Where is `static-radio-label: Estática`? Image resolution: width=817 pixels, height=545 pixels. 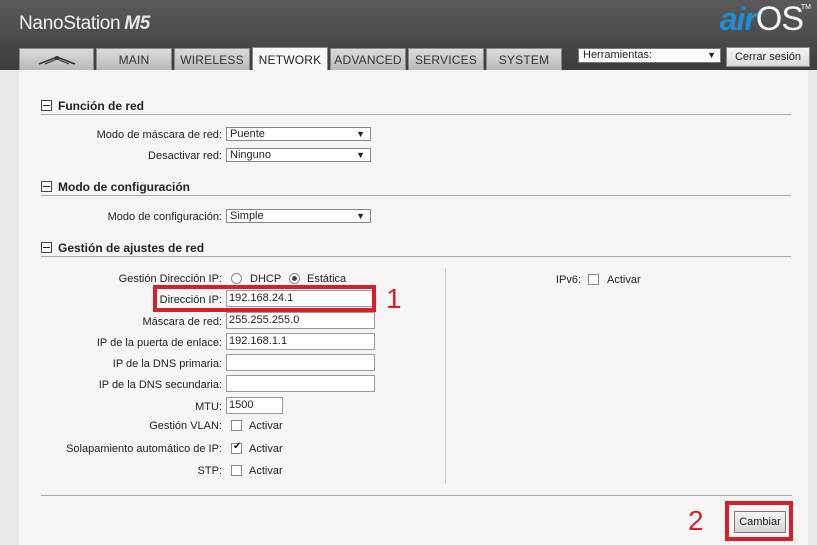
static-radio-label: Estática is located at coordinates (327, 279).